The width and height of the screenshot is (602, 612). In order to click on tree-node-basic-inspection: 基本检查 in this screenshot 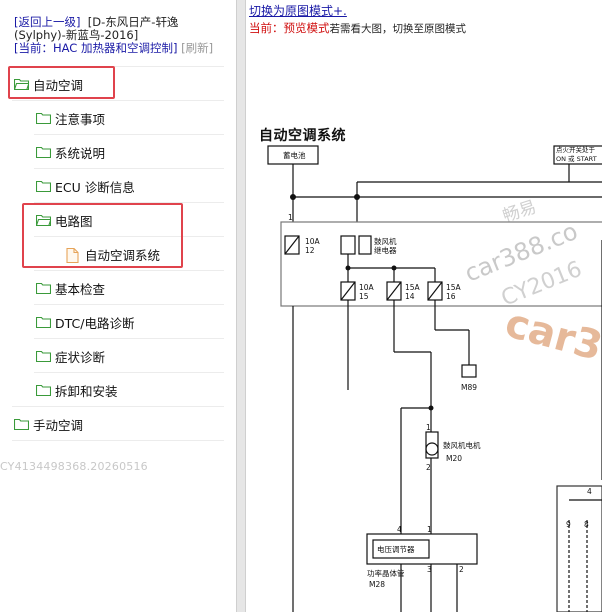, I will do `click(70, 288)`.